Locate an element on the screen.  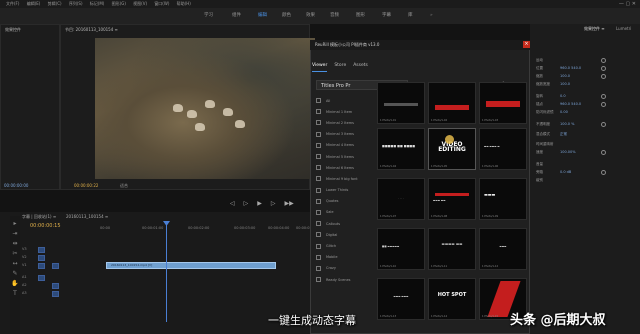
template-thumb: 1 Photo/1-02 is located at coordinates (452, 103).